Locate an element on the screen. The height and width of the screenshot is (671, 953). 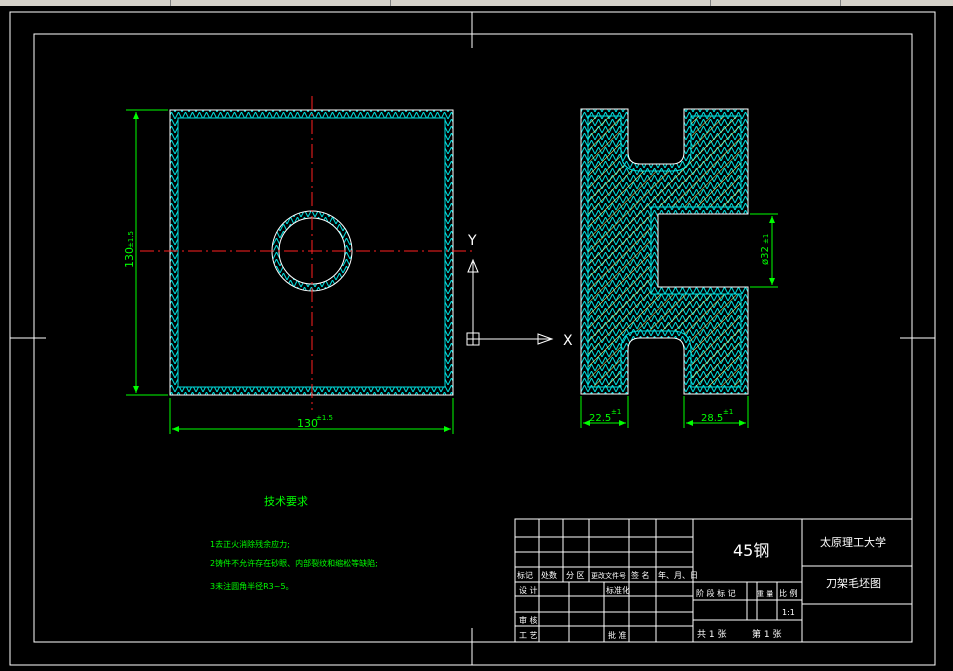
ucs-x-label: X is located at coordinates (568, 341).